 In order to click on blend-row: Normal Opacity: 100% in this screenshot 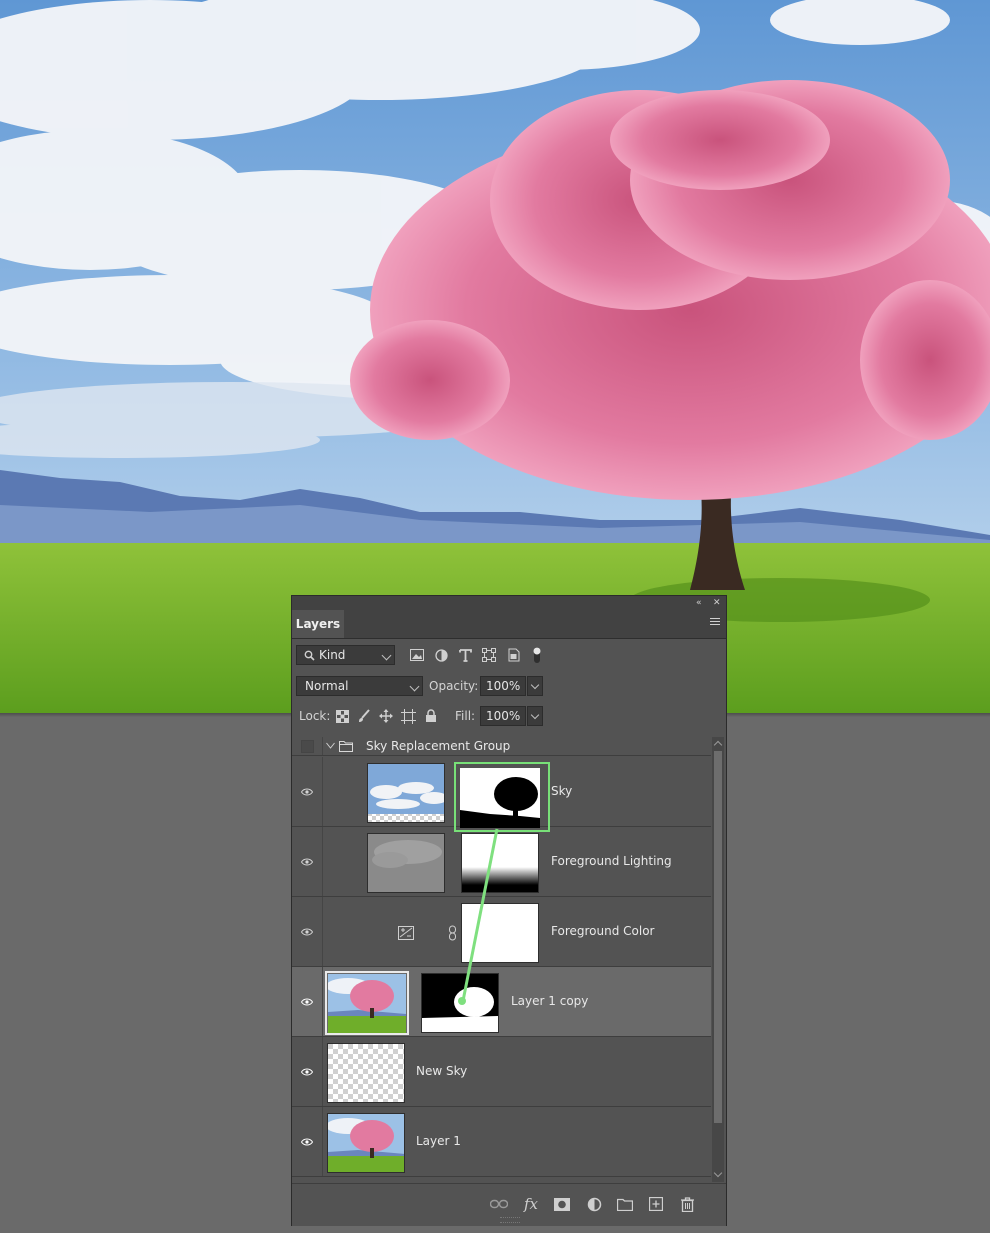, I will do `click(509, 687)`.